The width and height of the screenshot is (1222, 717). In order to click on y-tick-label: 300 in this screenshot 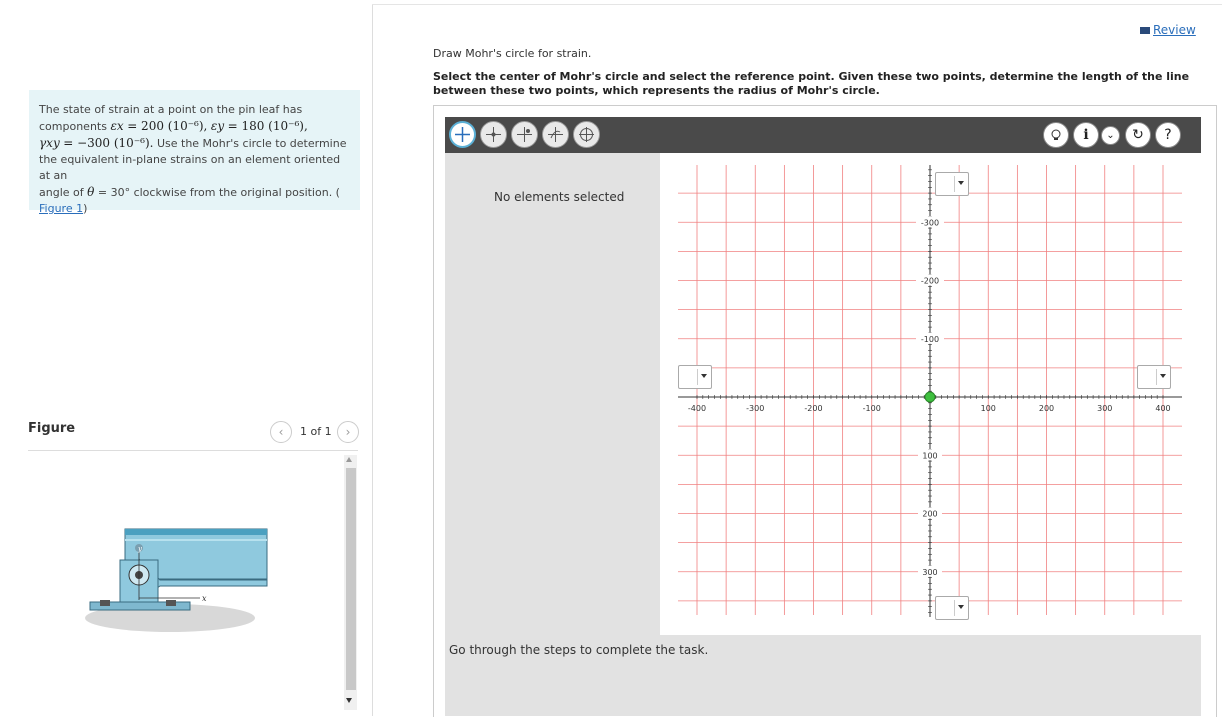, I will do `click(929, 572)`.